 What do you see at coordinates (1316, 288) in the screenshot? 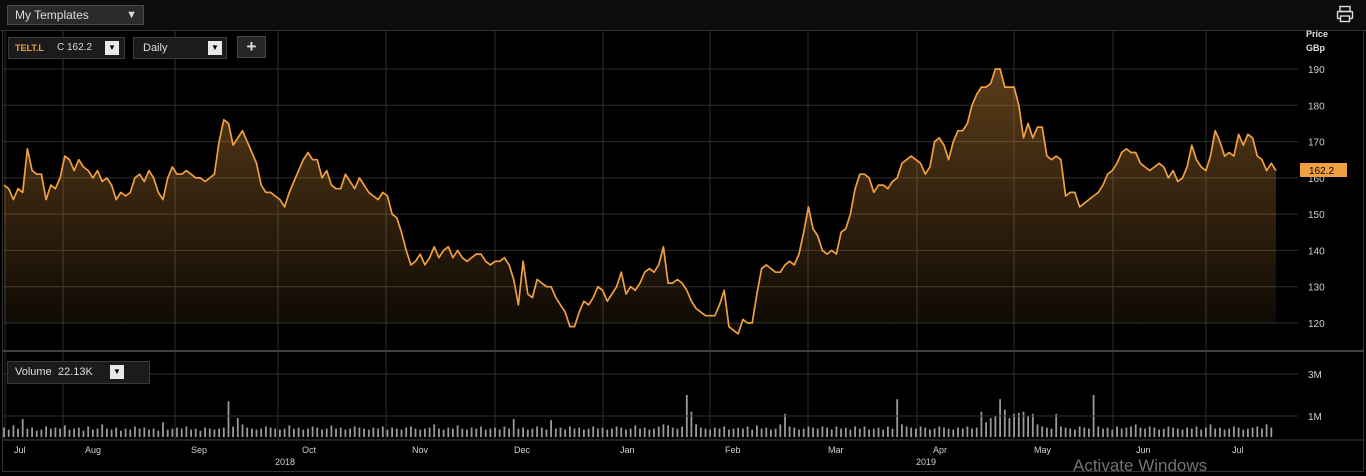
I see `price-tick-label: 130` at bounding box center [1316, 288].